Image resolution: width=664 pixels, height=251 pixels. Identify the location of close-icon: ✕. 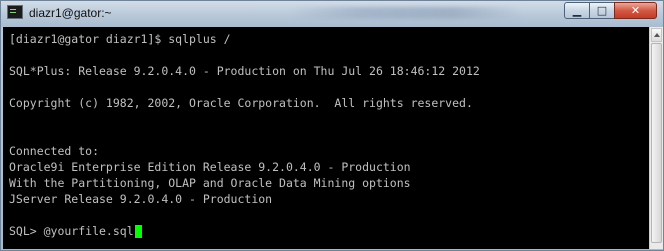
(635, 10).